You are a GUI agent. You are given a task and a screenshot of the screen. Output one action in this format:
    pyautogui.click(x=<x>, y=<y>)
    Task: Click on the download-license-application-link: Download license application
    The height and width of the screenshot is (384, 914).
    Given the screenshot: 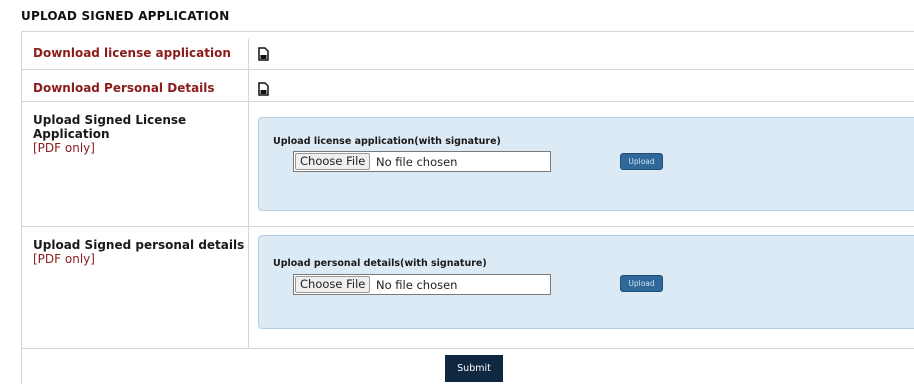 What is the action you would take?
    pyautogui.click(x=132, y=53)
    